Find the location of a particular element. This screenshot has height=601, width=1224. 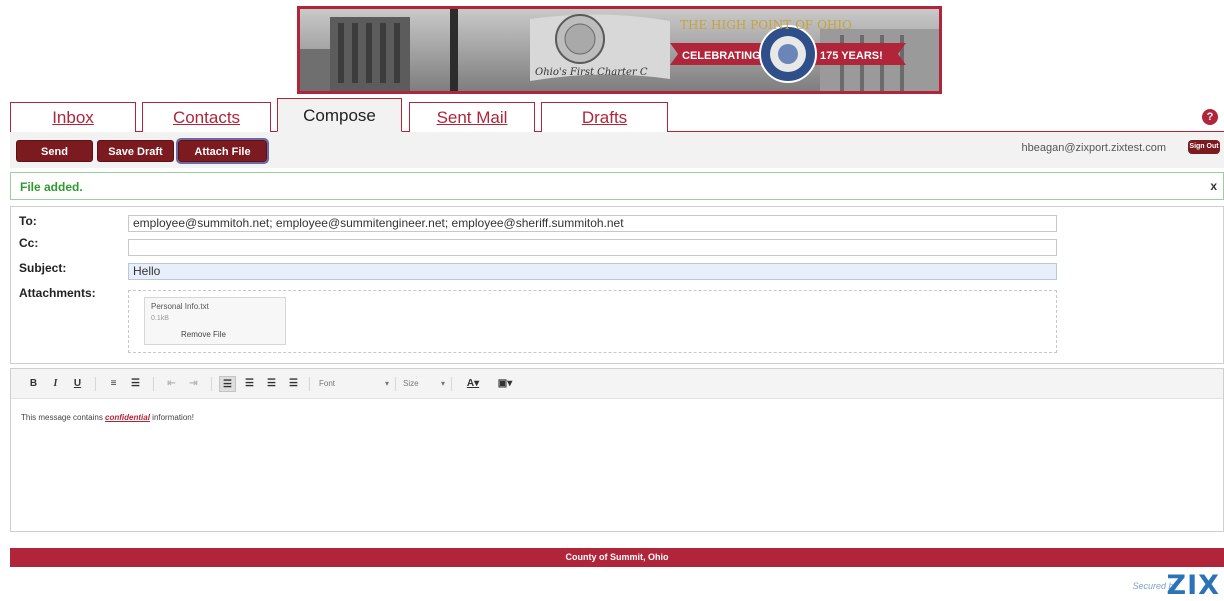

font-dropdown-label: Font is located at coordinates (327, 383).